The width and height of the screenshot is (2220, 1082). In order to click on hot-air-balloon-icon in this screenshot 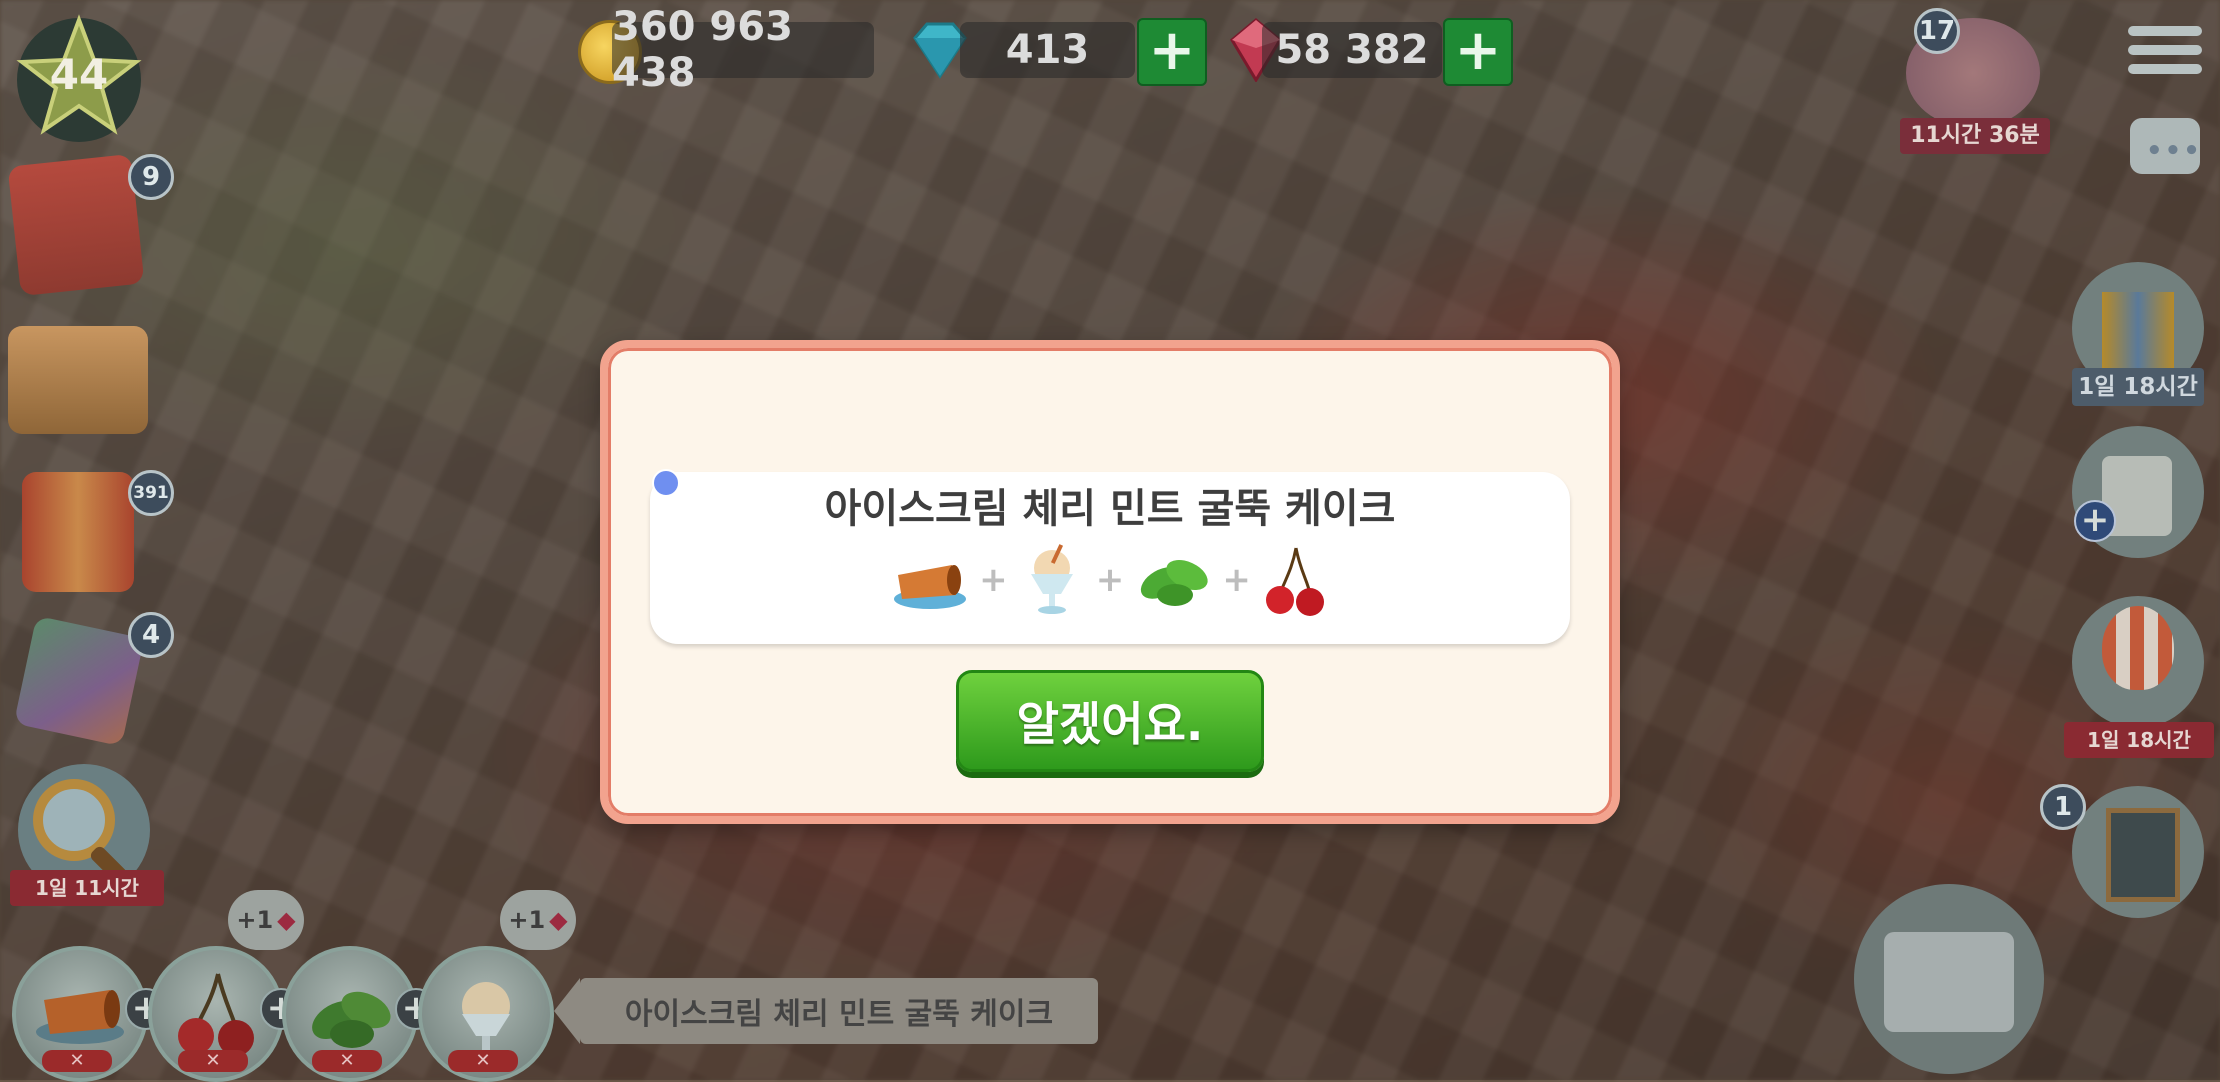, I will do `click(2138, 648)`.